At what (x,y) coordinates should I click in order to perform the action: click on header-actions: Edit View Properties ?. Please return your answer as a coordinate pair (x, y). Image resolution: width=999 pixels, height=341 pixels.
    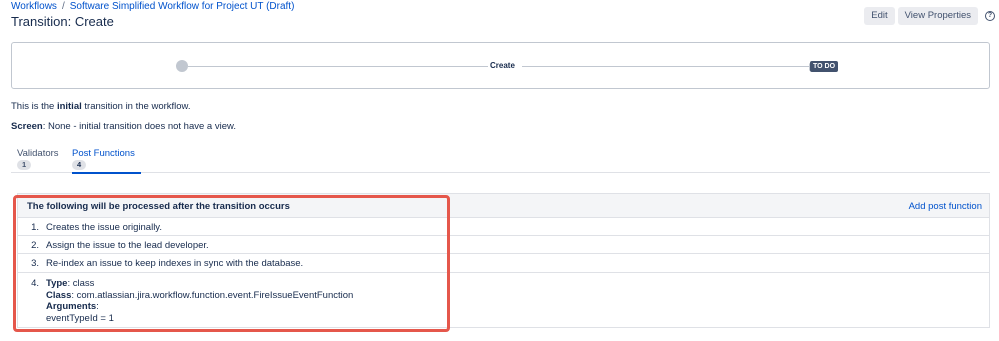
    Looking at the image, I should click on (928, 16).